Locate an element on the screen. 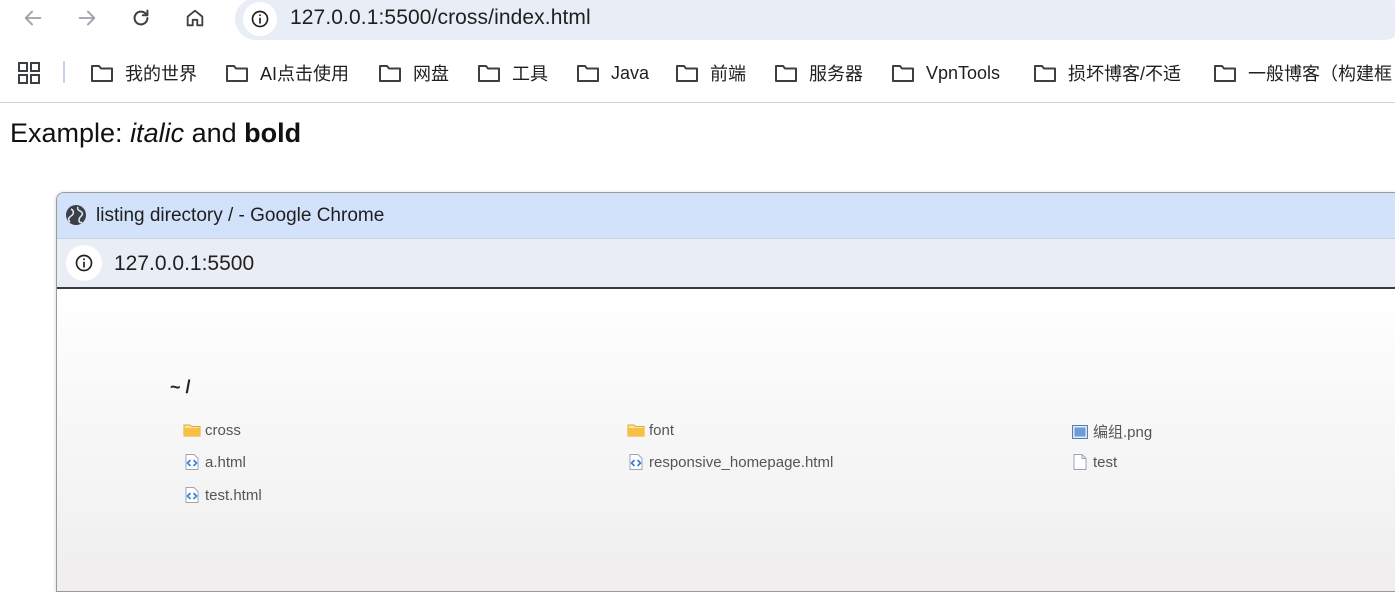 The height and width of the screenshot is (592, 1395). file-name: test is located at coordinates (1105, 462).